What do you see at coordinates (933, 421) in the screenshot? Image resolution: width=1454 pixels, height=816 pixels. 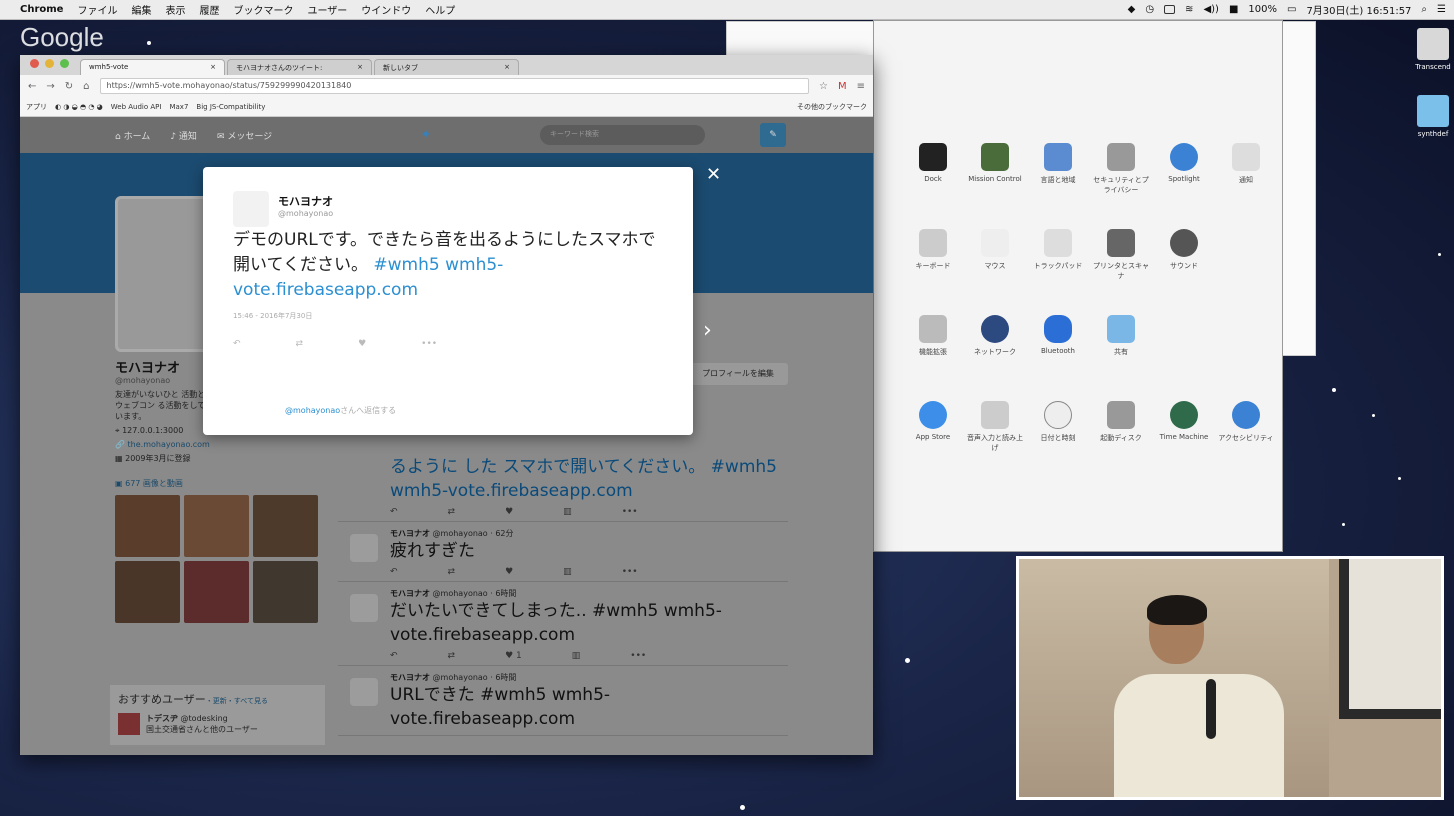 I see `pref-app-store: App Store` at bounding box center [933, 421].